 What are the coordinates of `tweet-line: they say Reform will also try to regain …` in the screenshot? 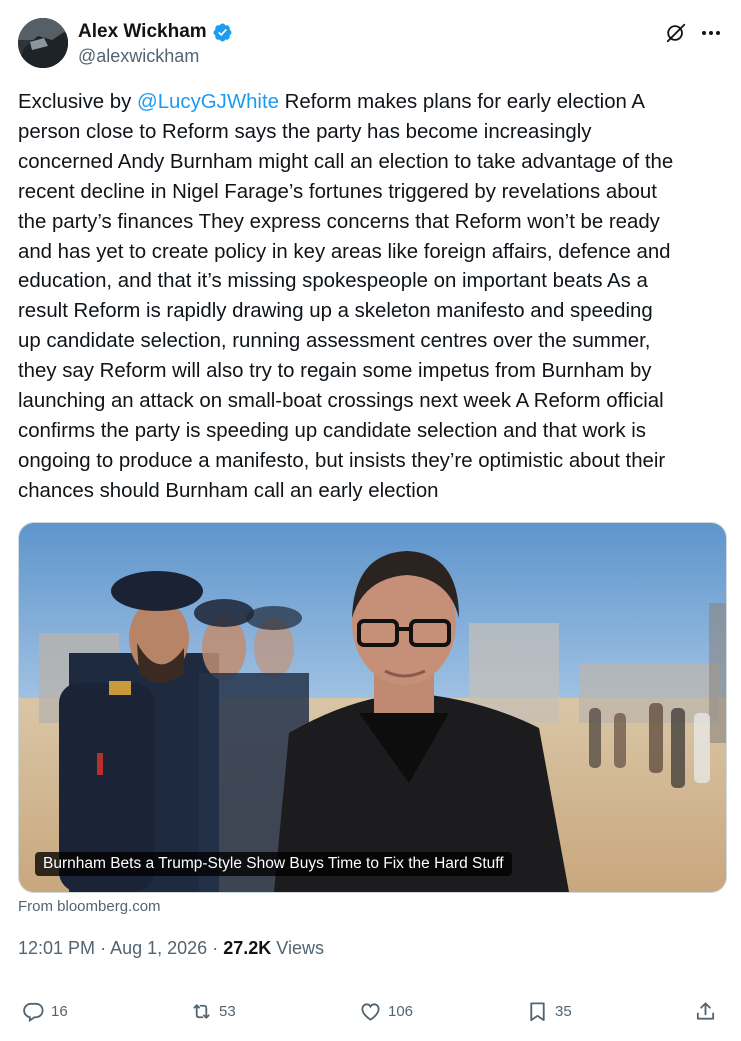 It's located at (335, 371).